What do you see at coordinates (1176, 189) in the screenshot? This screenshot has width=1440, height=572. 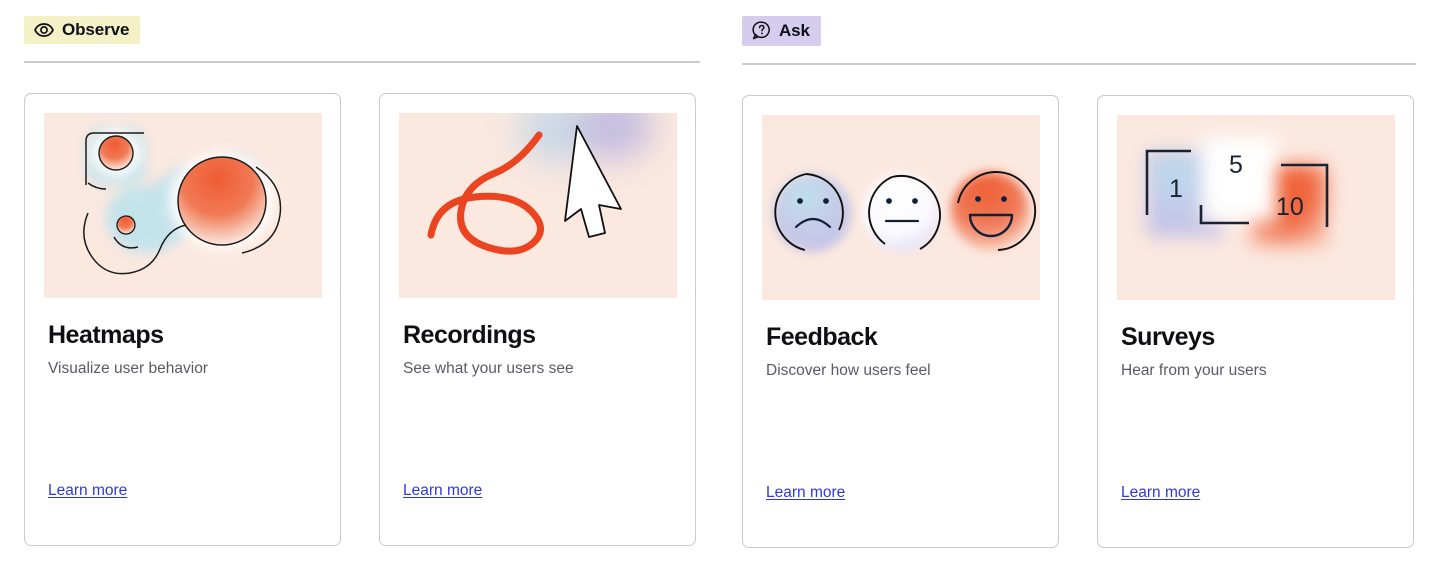 I see `scale-label-1: 1` at bounding box center [1176, 189].